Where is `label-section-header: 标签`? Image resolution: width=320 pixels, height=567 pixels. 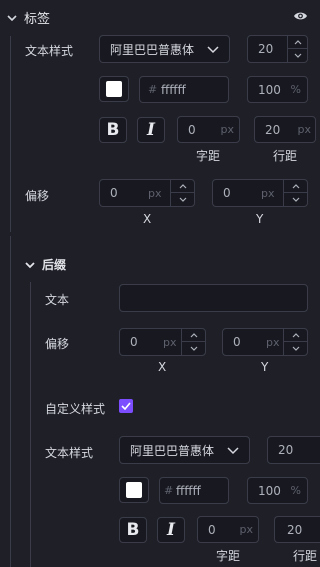
label-section-header: 标签 is located at coordinates (28, 17).